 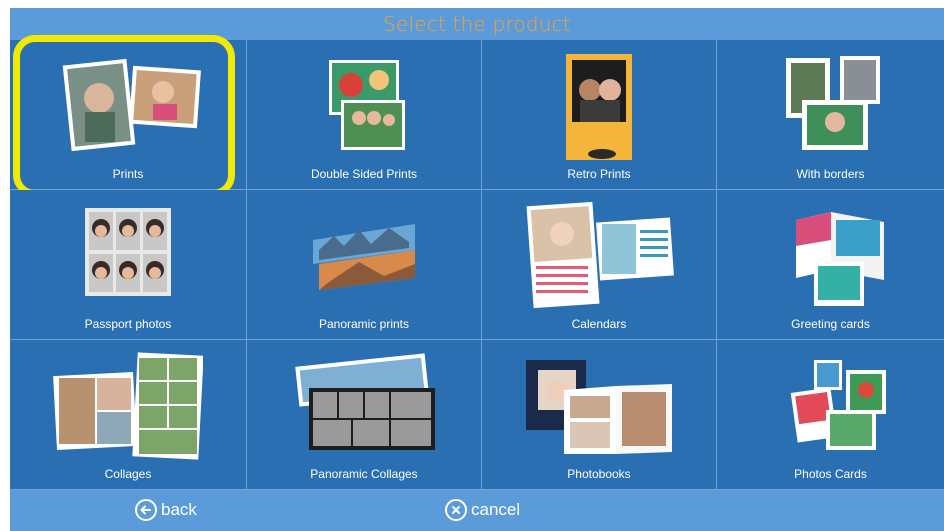 I want to click on product-tile-photos-cards: Photos Cards, so click(x=830, y=415).